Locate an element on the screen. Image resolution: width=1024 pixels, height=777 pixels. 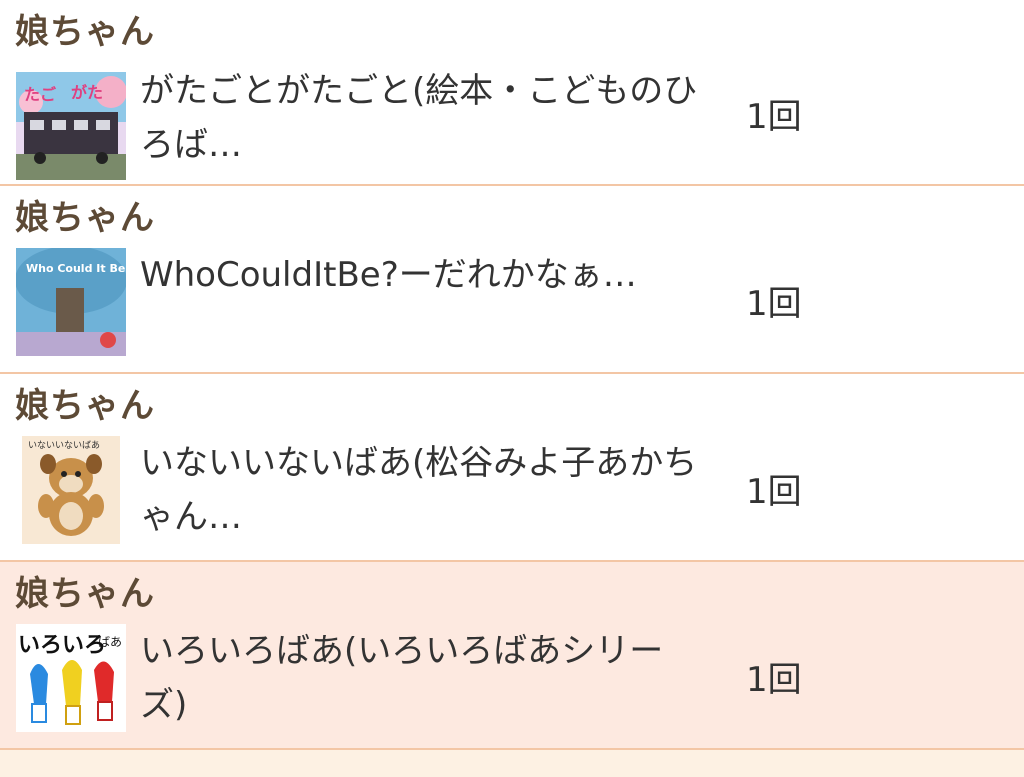
svg-text: ばあ is located at coordinates (110, 642).